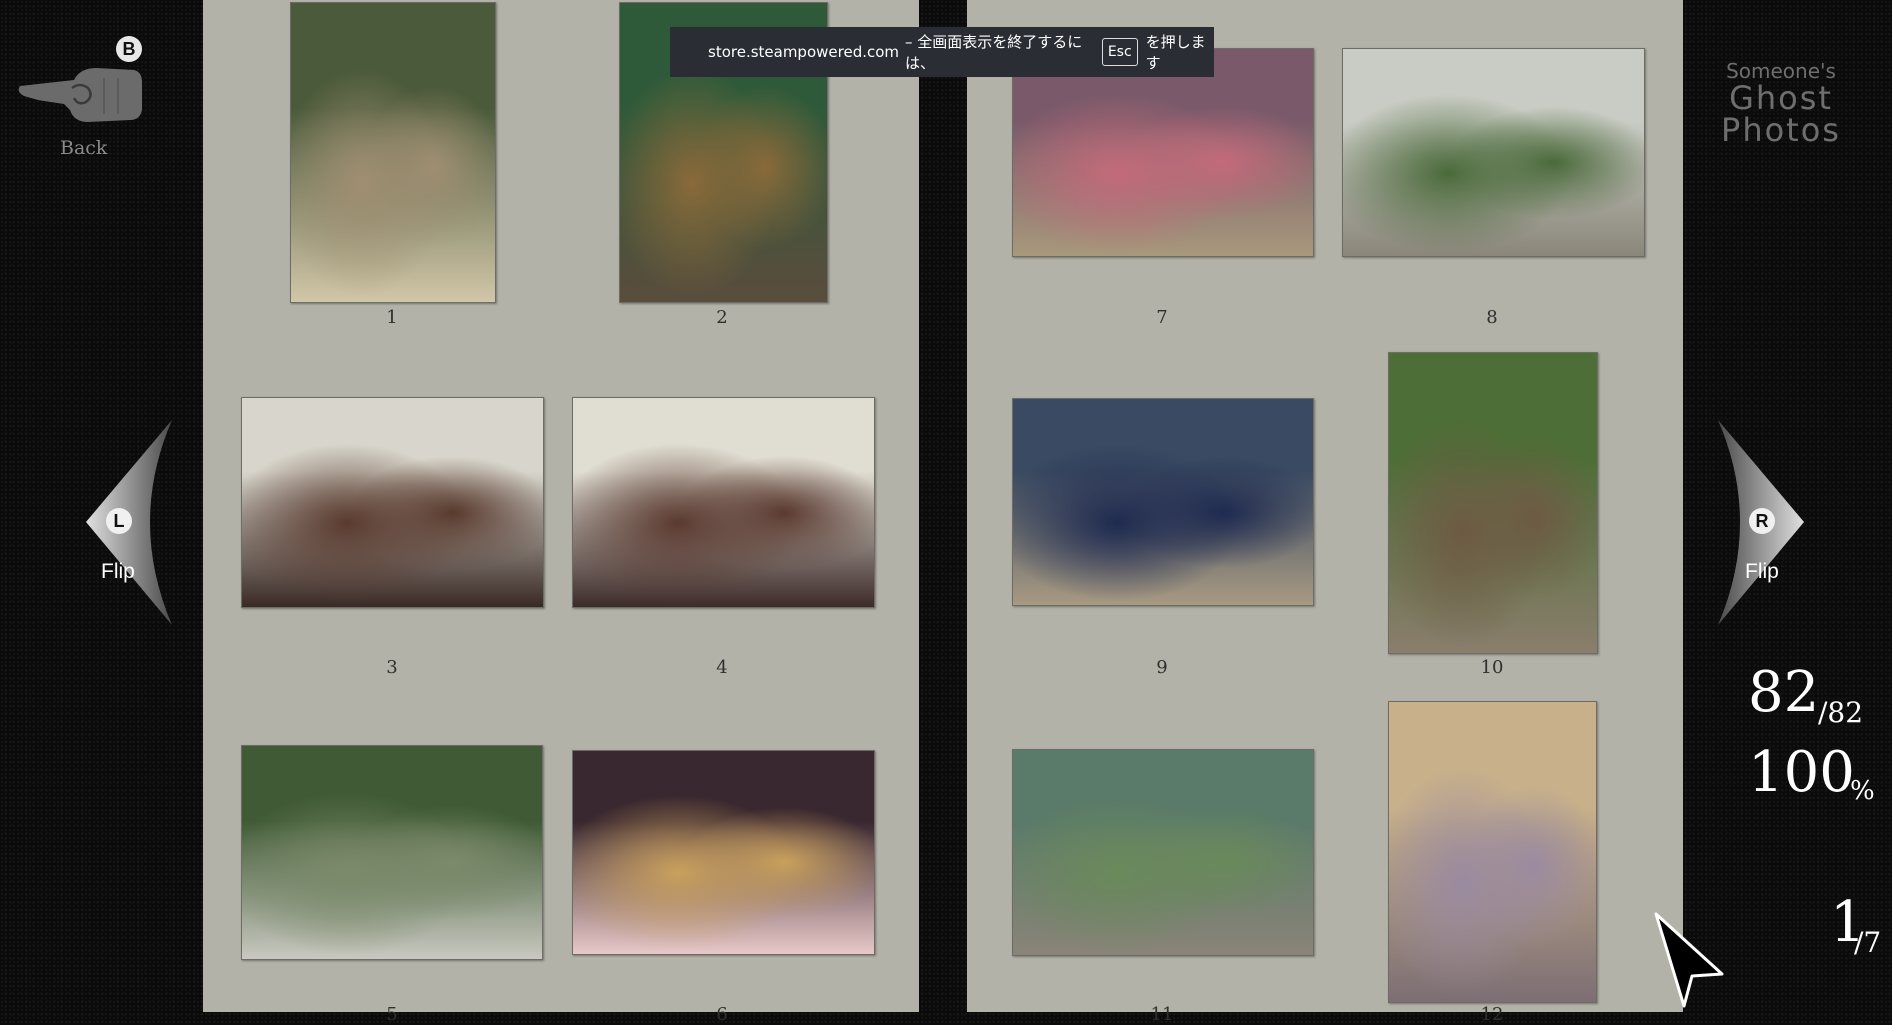 The height and width of the screenshot is (1025, 1892). What do you see at coordinates (84, 148) in the screenshot?
I see `back-label: Back` at bounding box center [84, 148].